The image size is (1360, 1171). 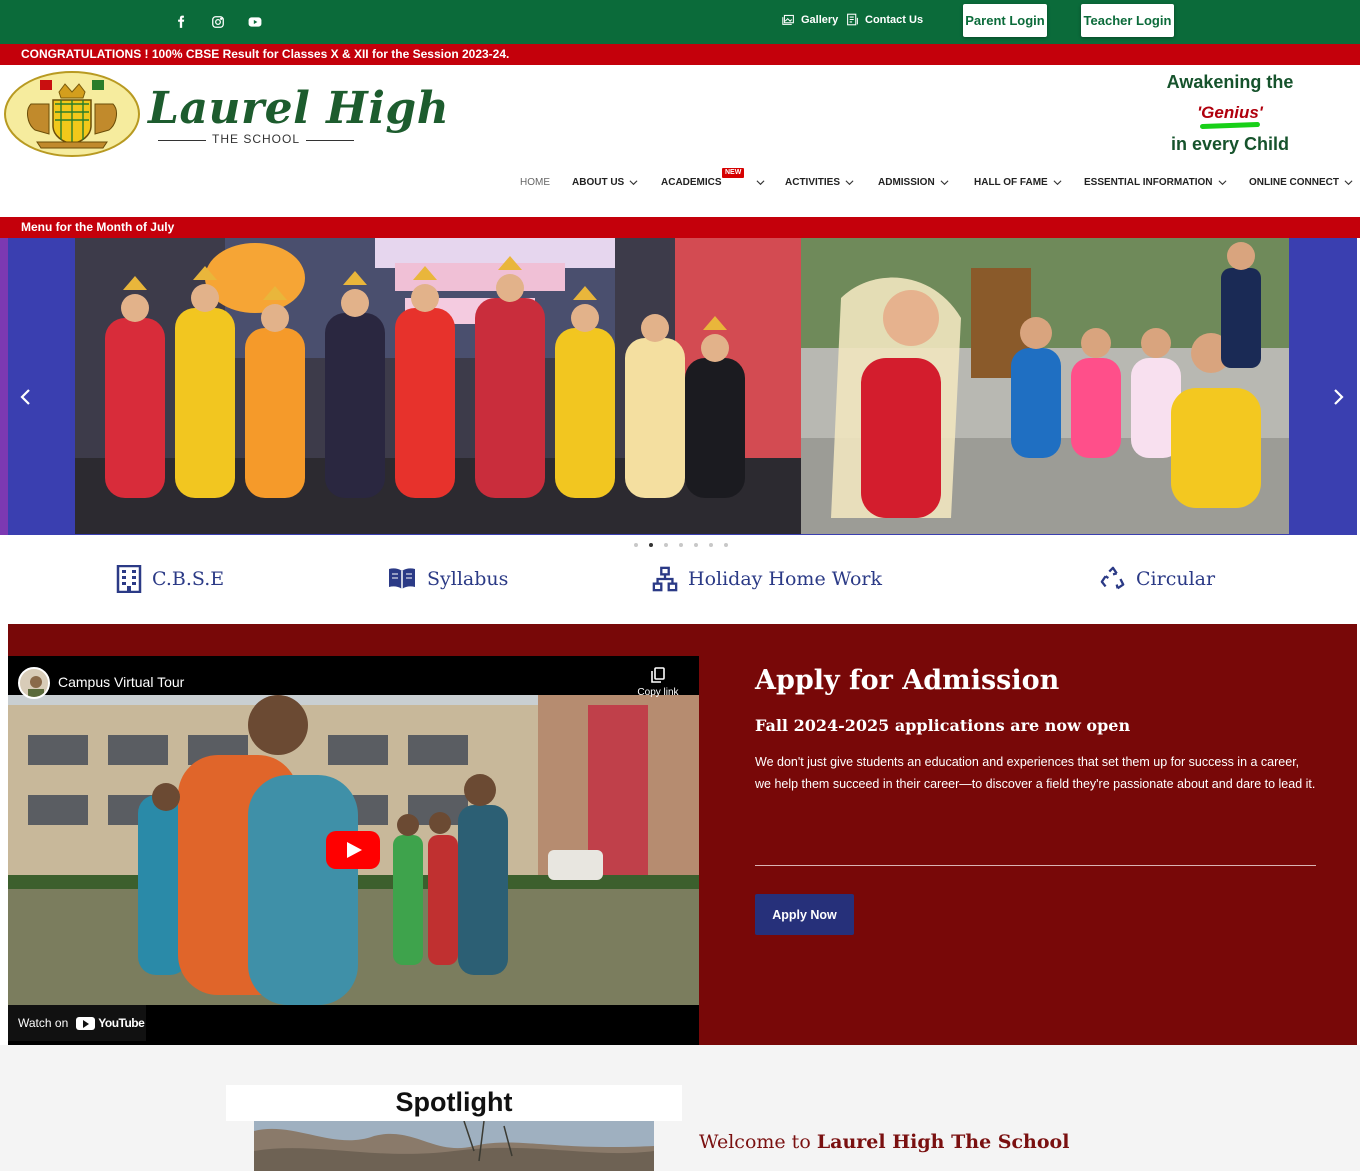 I want to click on youtube-logo: YouTube, so click(x=110, y=1023).